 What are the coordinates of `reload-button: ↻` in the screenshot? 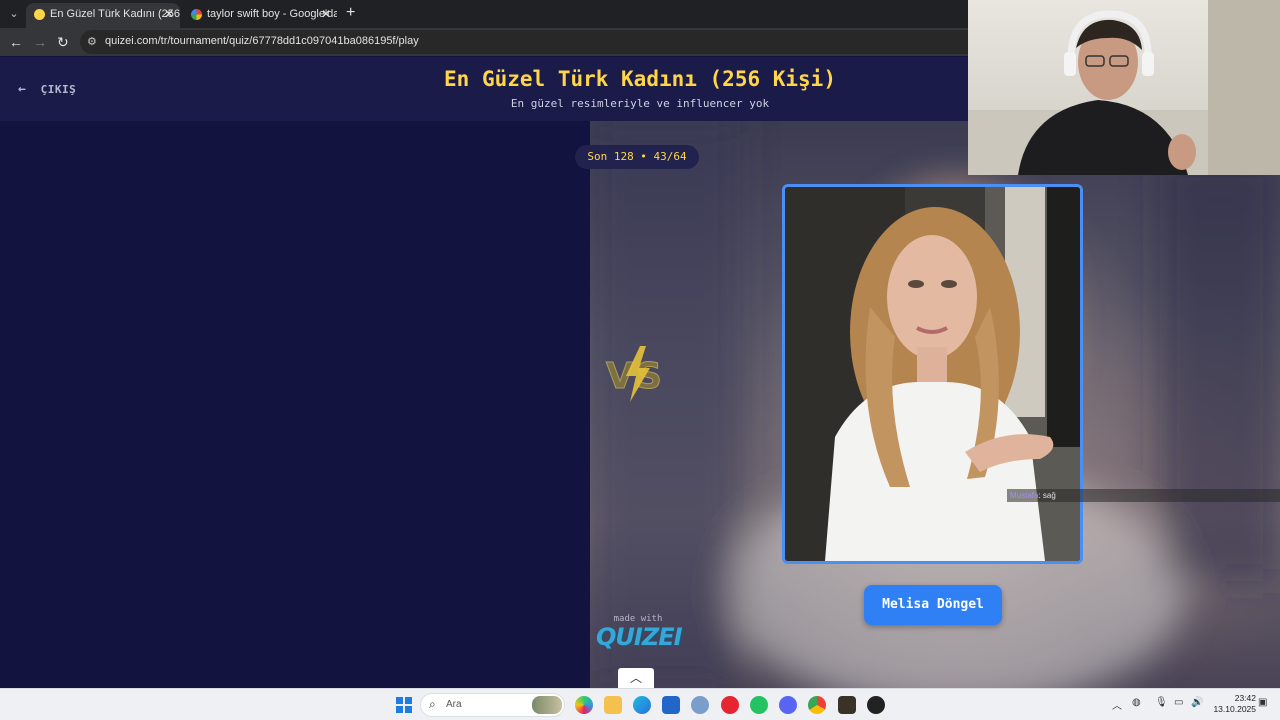 It's located at (63, 42).